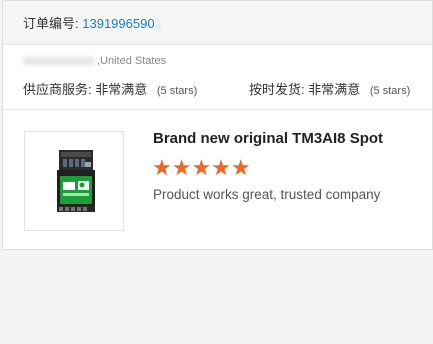 The image size is (433, 344). What do you see at coordinates (217, 23) in the screenshot?
I see `order-header: 订单编号: 13919965901` at bounding box center [217, 23].